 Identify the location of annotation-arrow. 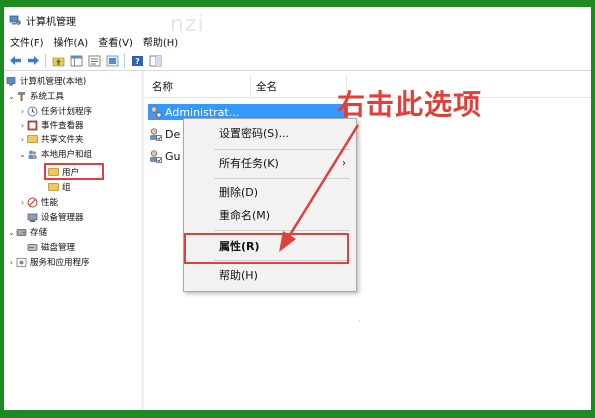
(319, 188).